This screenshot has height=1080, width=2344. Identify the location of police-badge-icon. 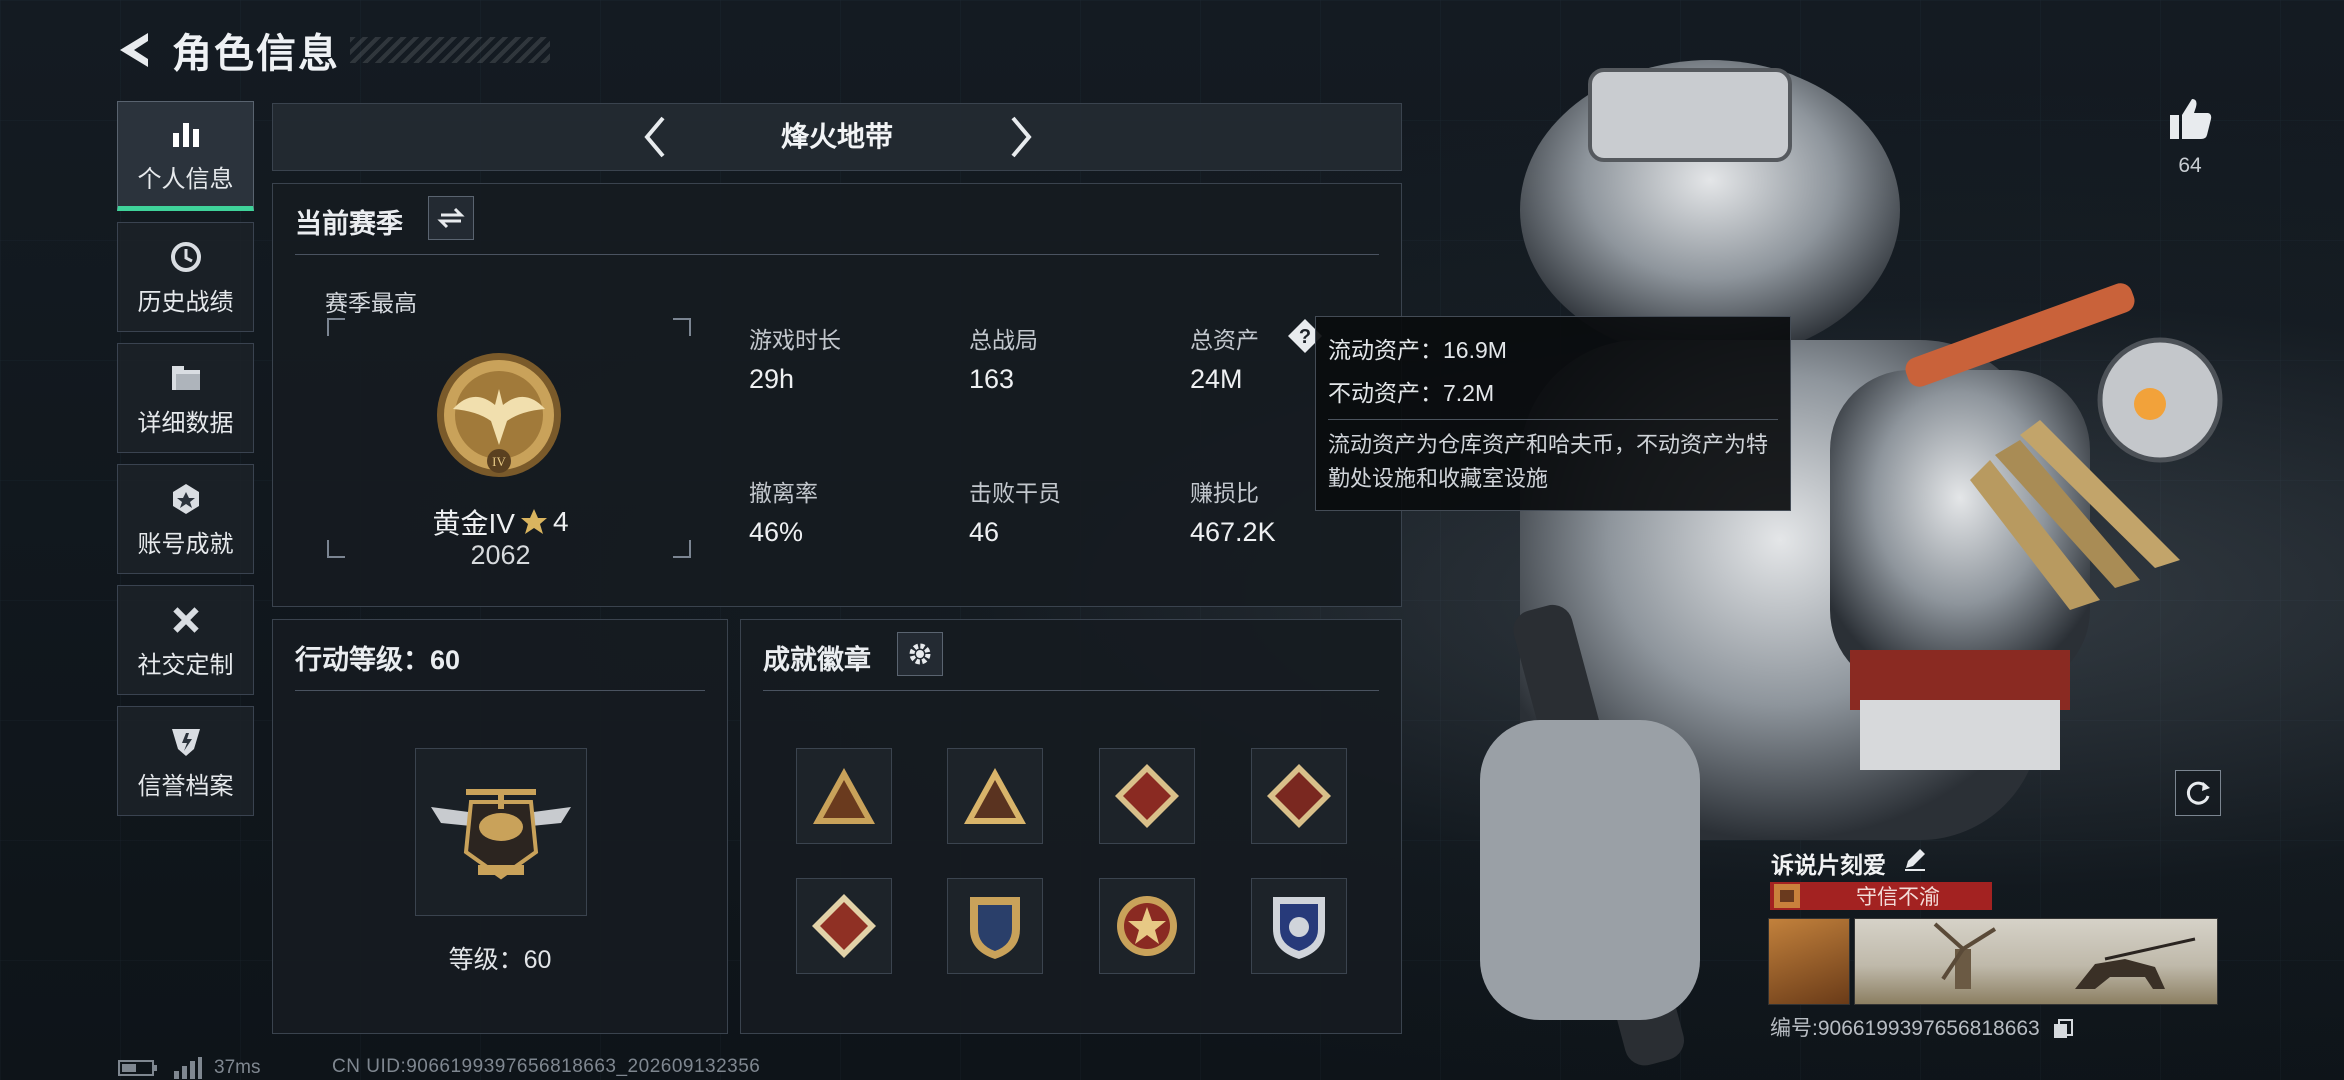
(1299, 928).